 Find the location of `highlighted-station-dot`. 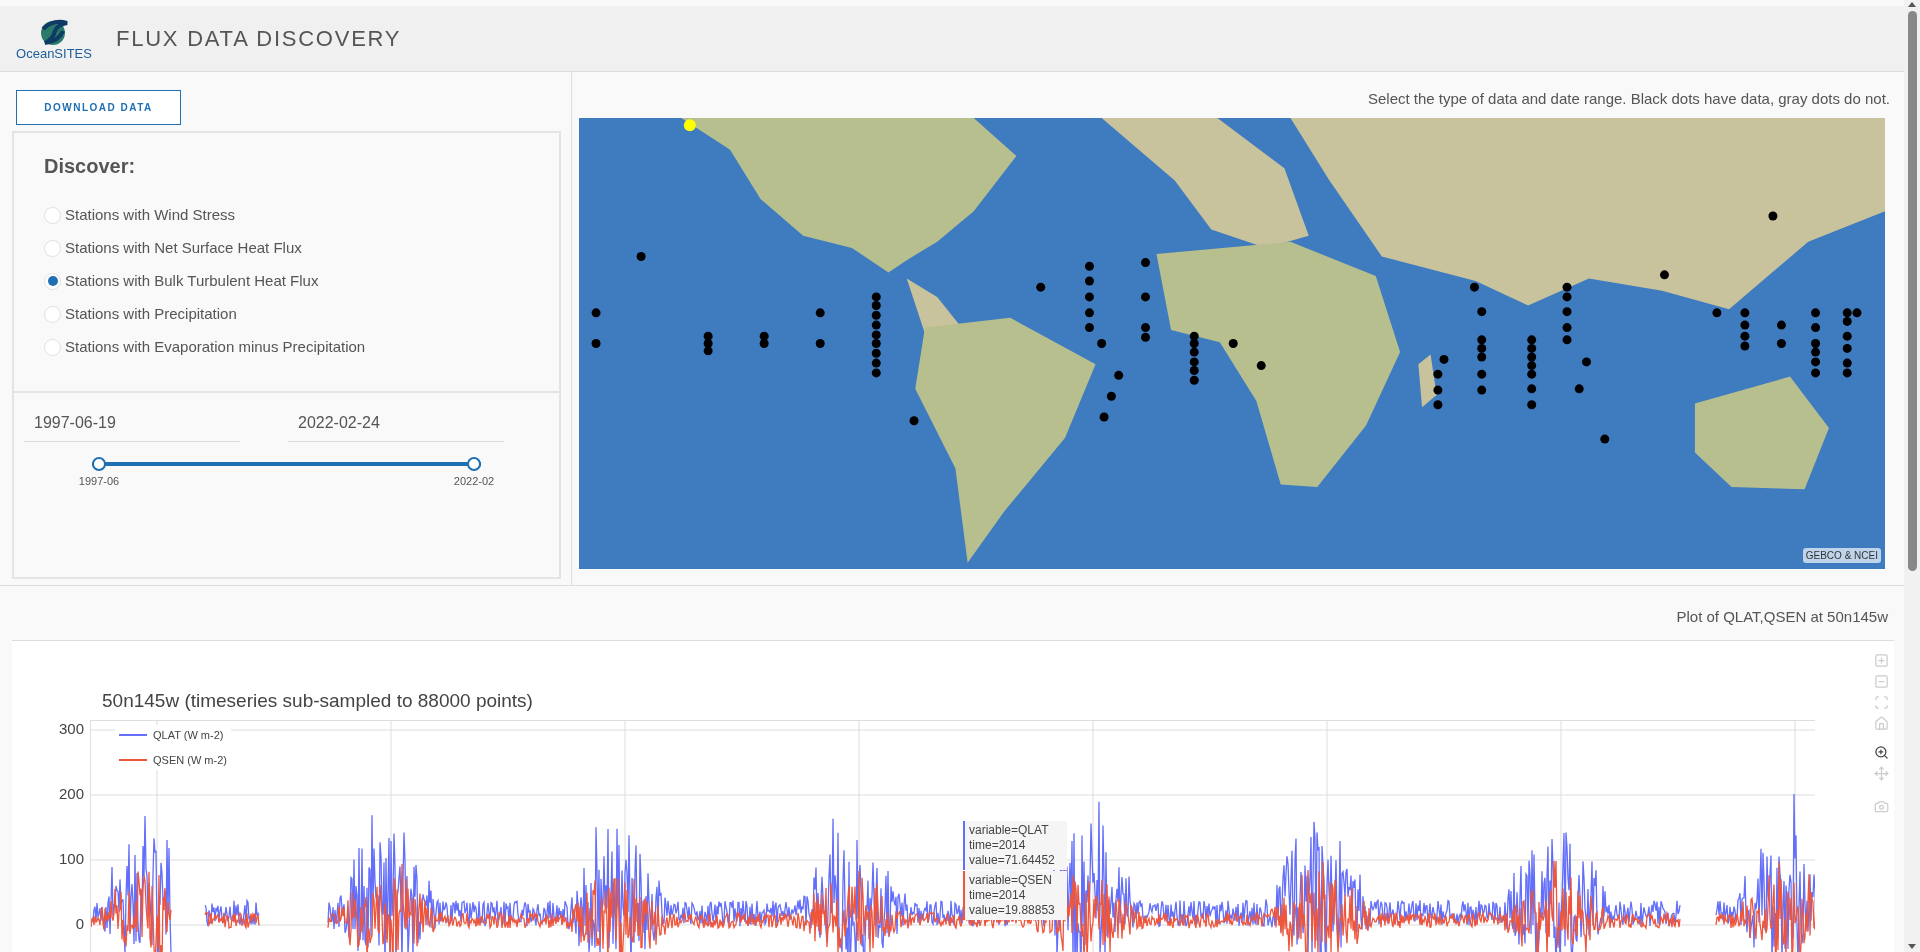

highlighted-station-dot is located at coordinates (689, 125).